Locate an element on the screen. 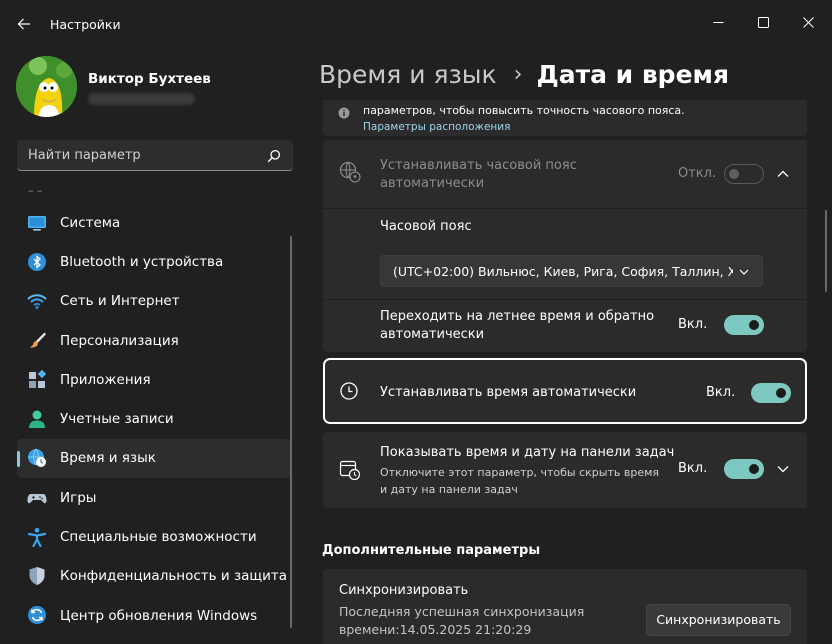 This screenshot has width=832, height=644. sidebar-item-bluetooth: Bluetooth и устройства is located at coordinates (154, 261).